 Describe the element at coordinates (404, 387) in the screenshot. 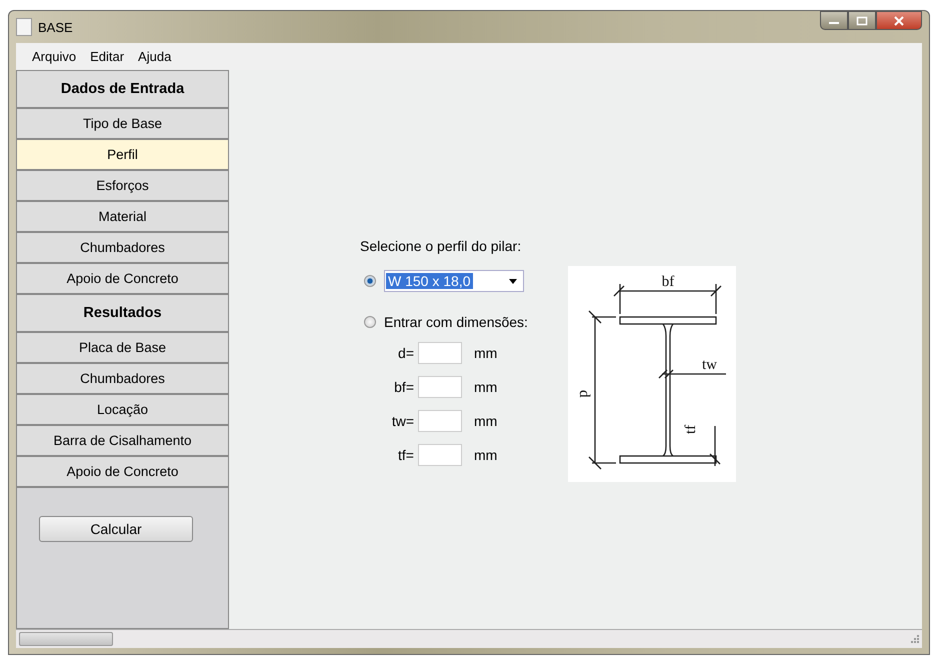

I see `field-label: bf=` at that location.